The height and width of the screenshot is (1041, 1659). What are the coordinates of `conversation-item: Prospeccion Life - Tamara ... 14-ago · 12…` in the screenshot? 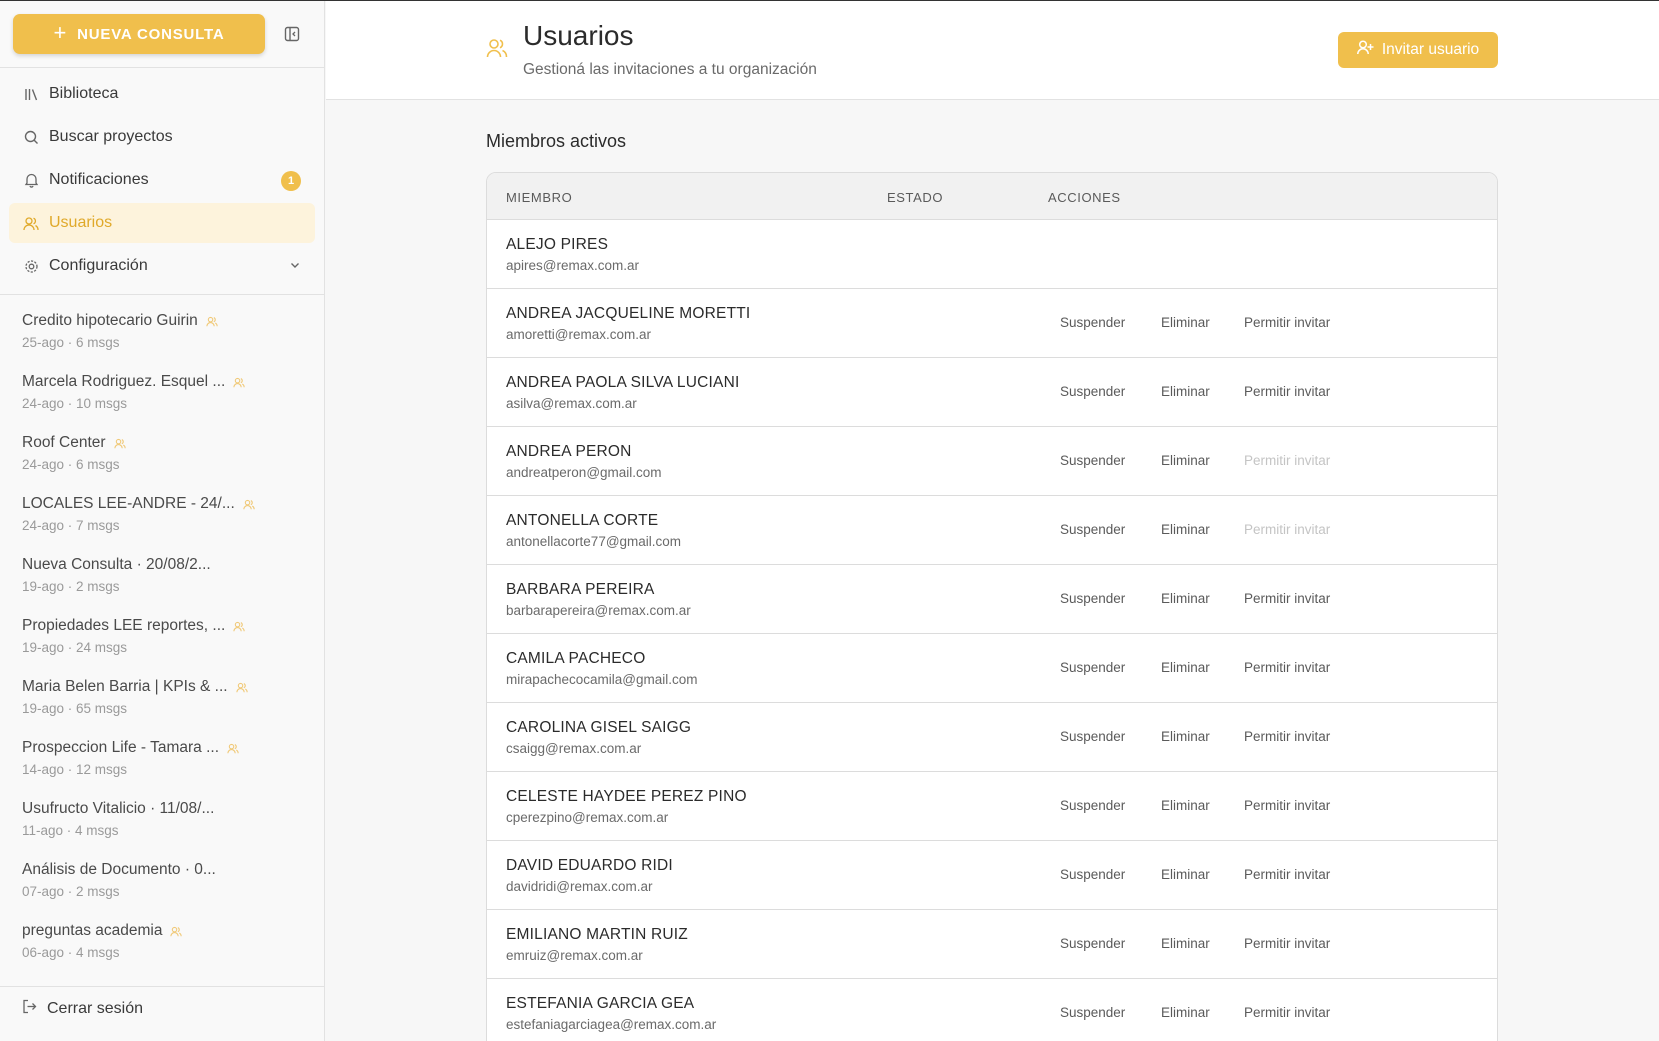 It's located at (167, 769).